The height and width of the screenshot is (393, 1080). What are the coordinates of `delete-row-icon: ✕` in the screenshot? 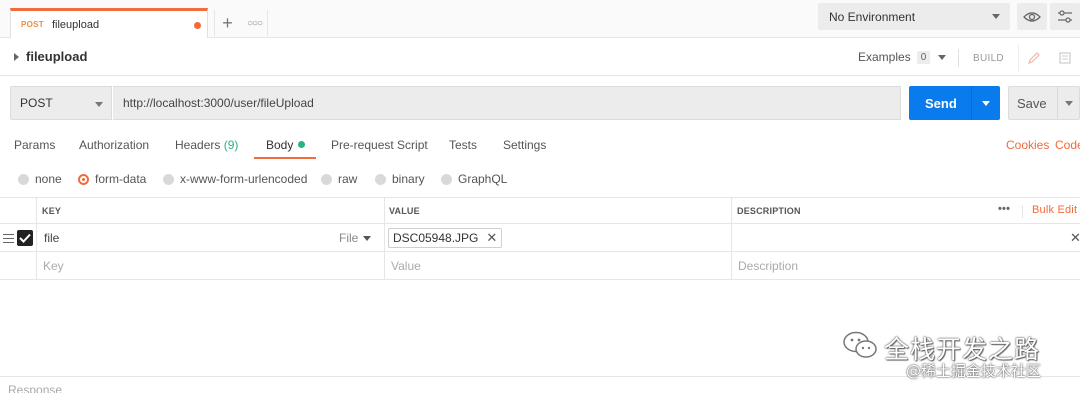 It's located at (1075, 238).